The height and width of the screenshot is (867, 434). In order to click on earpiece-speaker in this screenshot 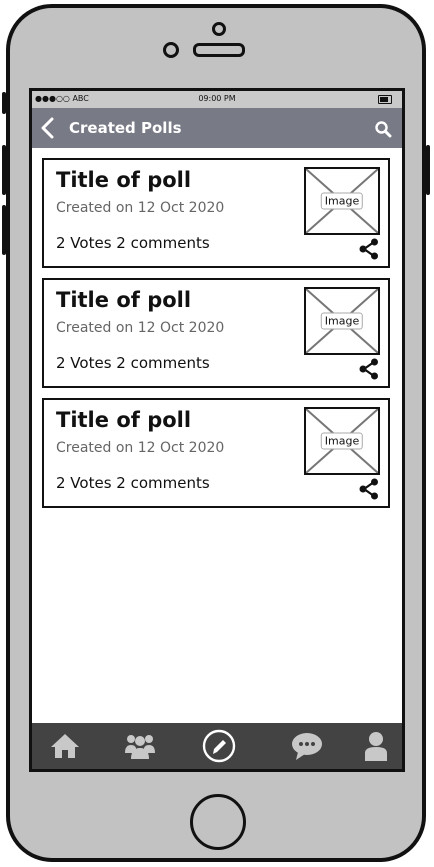, I will do `click(219, 50)`.